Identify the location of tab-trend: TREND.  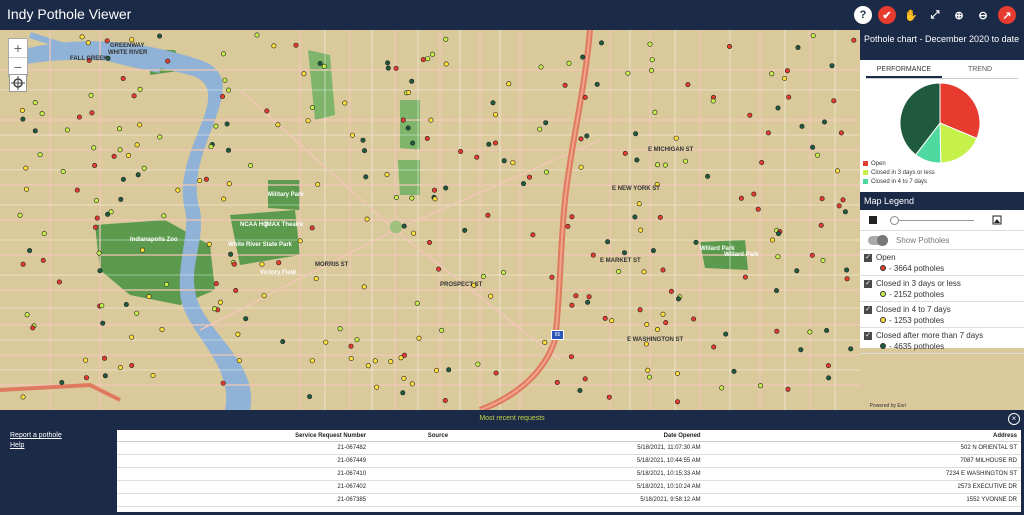
(980, 71).